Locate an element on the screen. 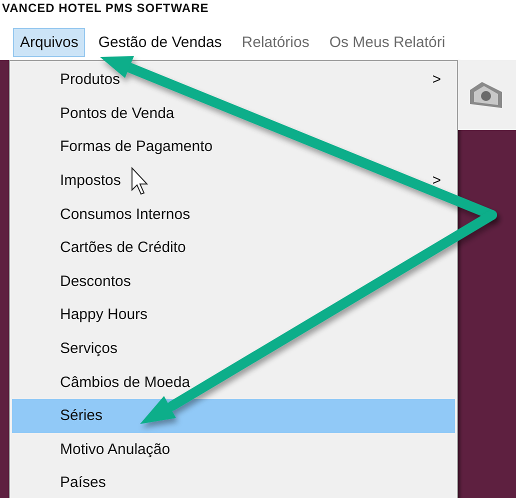  dropdown-item: Serviços is located at coordinates (233, 349).